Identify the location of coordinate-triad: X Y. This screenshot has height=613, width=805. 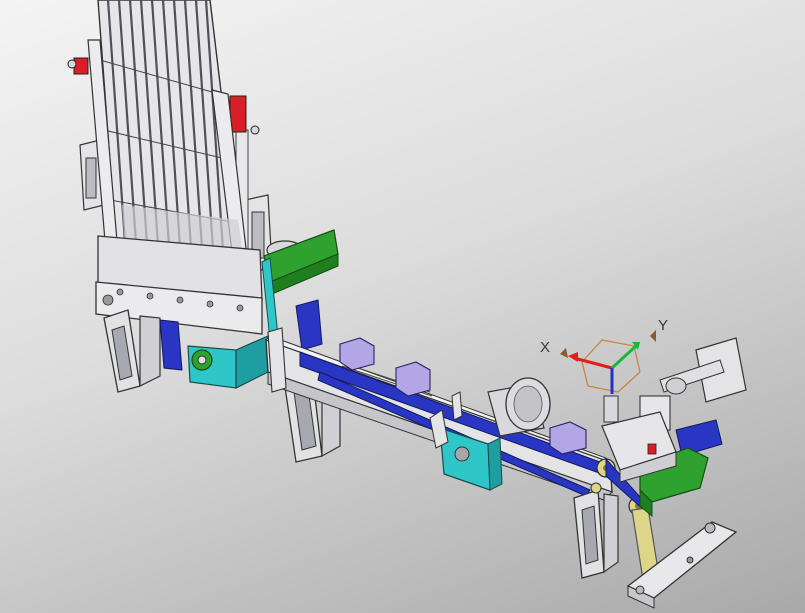
(604, 355).